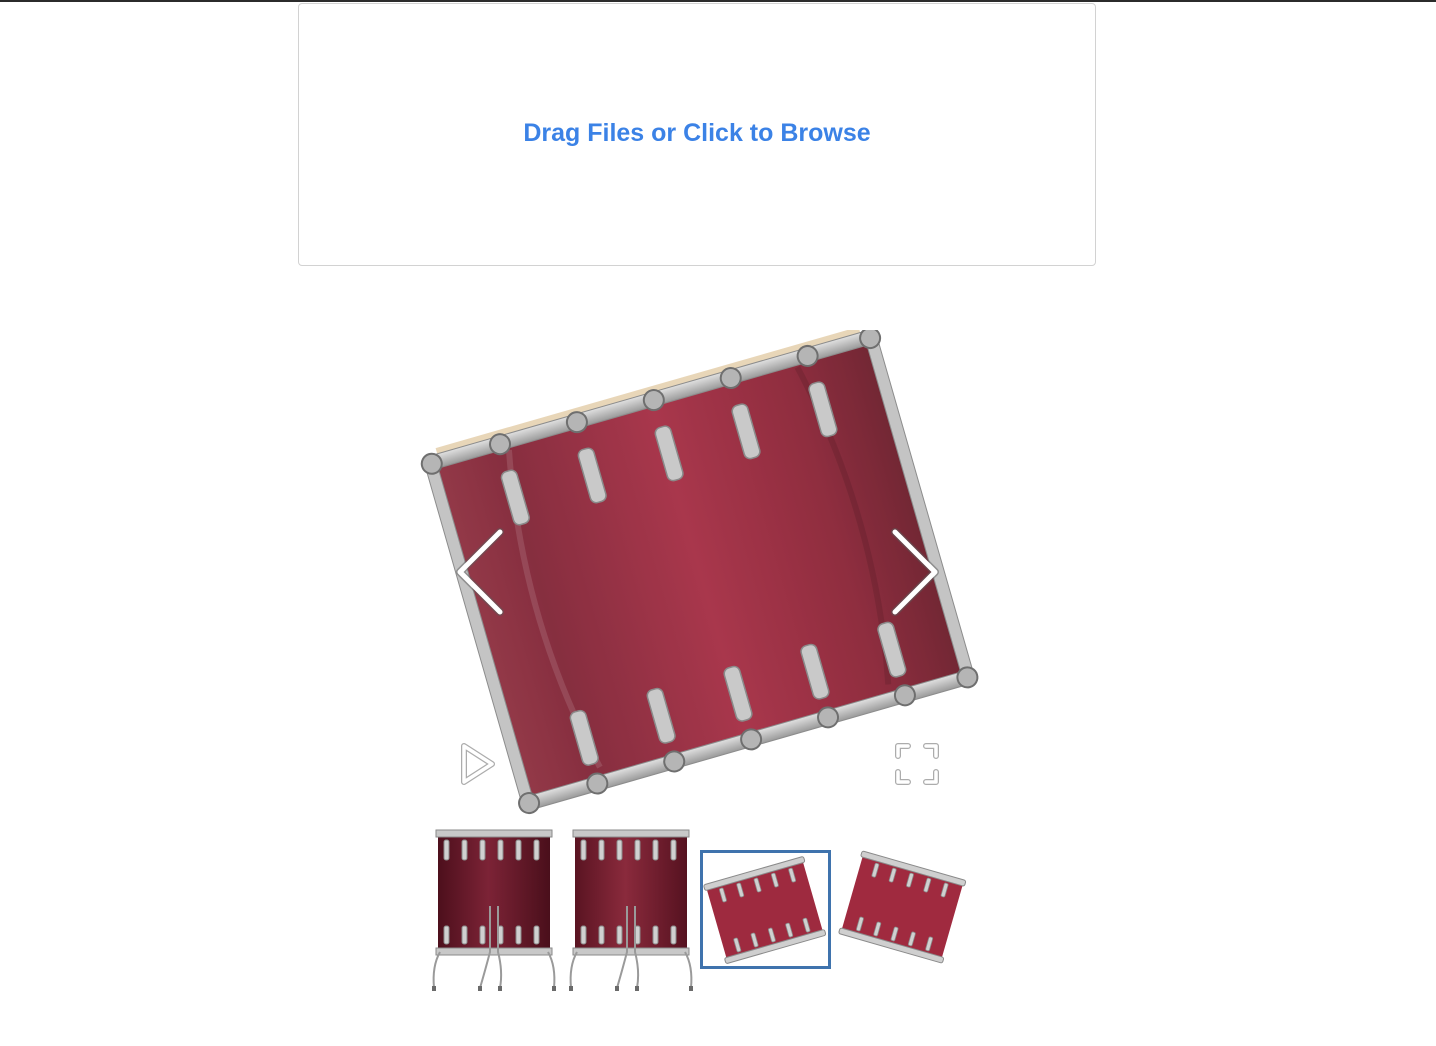  I want to click on file-dropzone: Drag Files or Click to Browse, so click(697, 134).